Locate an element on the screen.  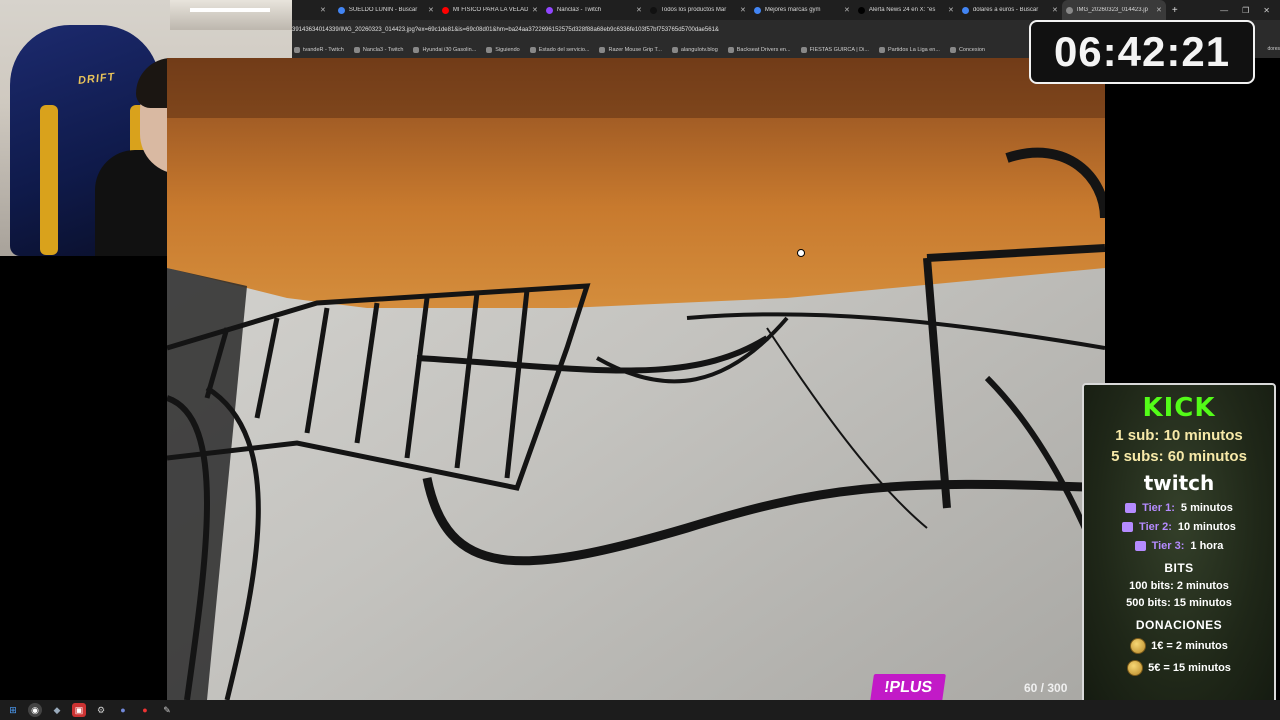
close-window-icon: ✕ is located at coordinates (1266, 10).